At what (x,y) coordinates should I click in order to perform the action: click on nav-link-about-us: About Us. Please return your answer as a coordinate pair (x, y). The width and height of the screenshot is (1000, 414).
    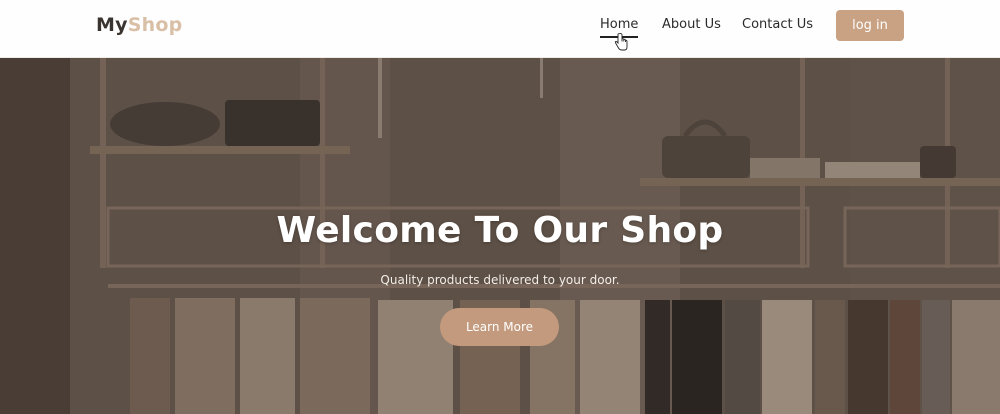
    Looking at the image, I should click on (691, 24).